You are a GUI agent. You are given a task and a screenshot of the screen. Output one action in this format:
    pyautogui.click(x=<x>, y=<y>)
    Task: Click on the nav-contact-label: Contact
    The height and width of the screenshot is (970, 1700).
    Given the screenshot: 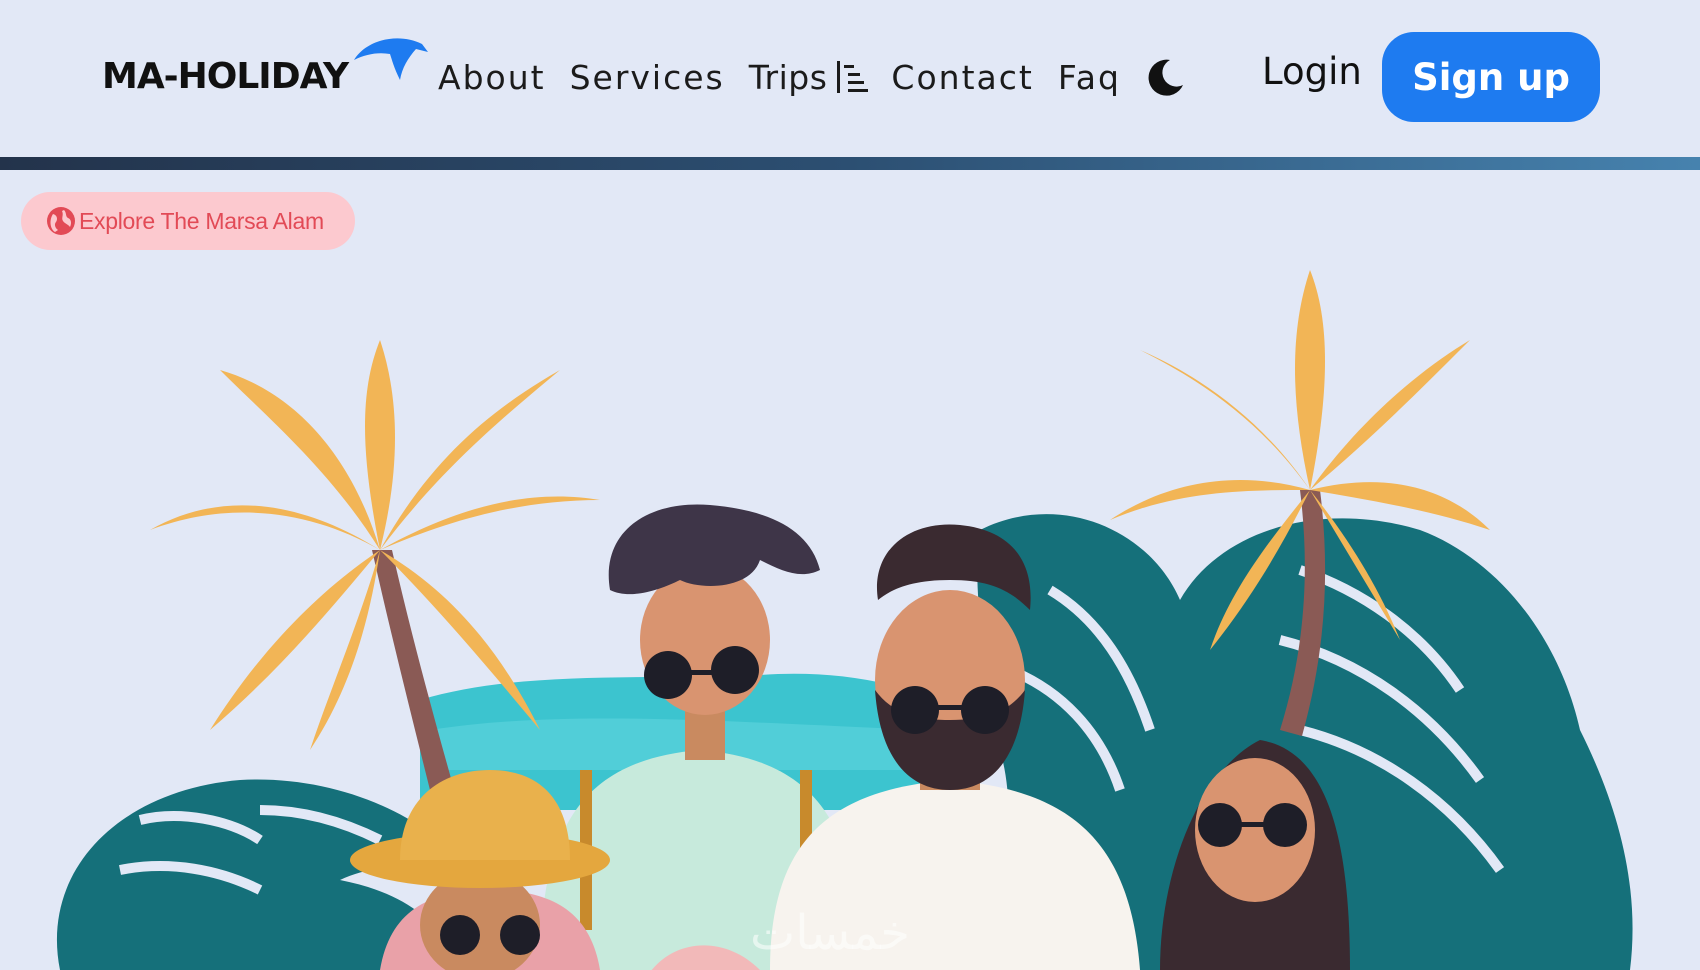 What is the action you would take?
    pyautogui.click(x=962, y=77)
    